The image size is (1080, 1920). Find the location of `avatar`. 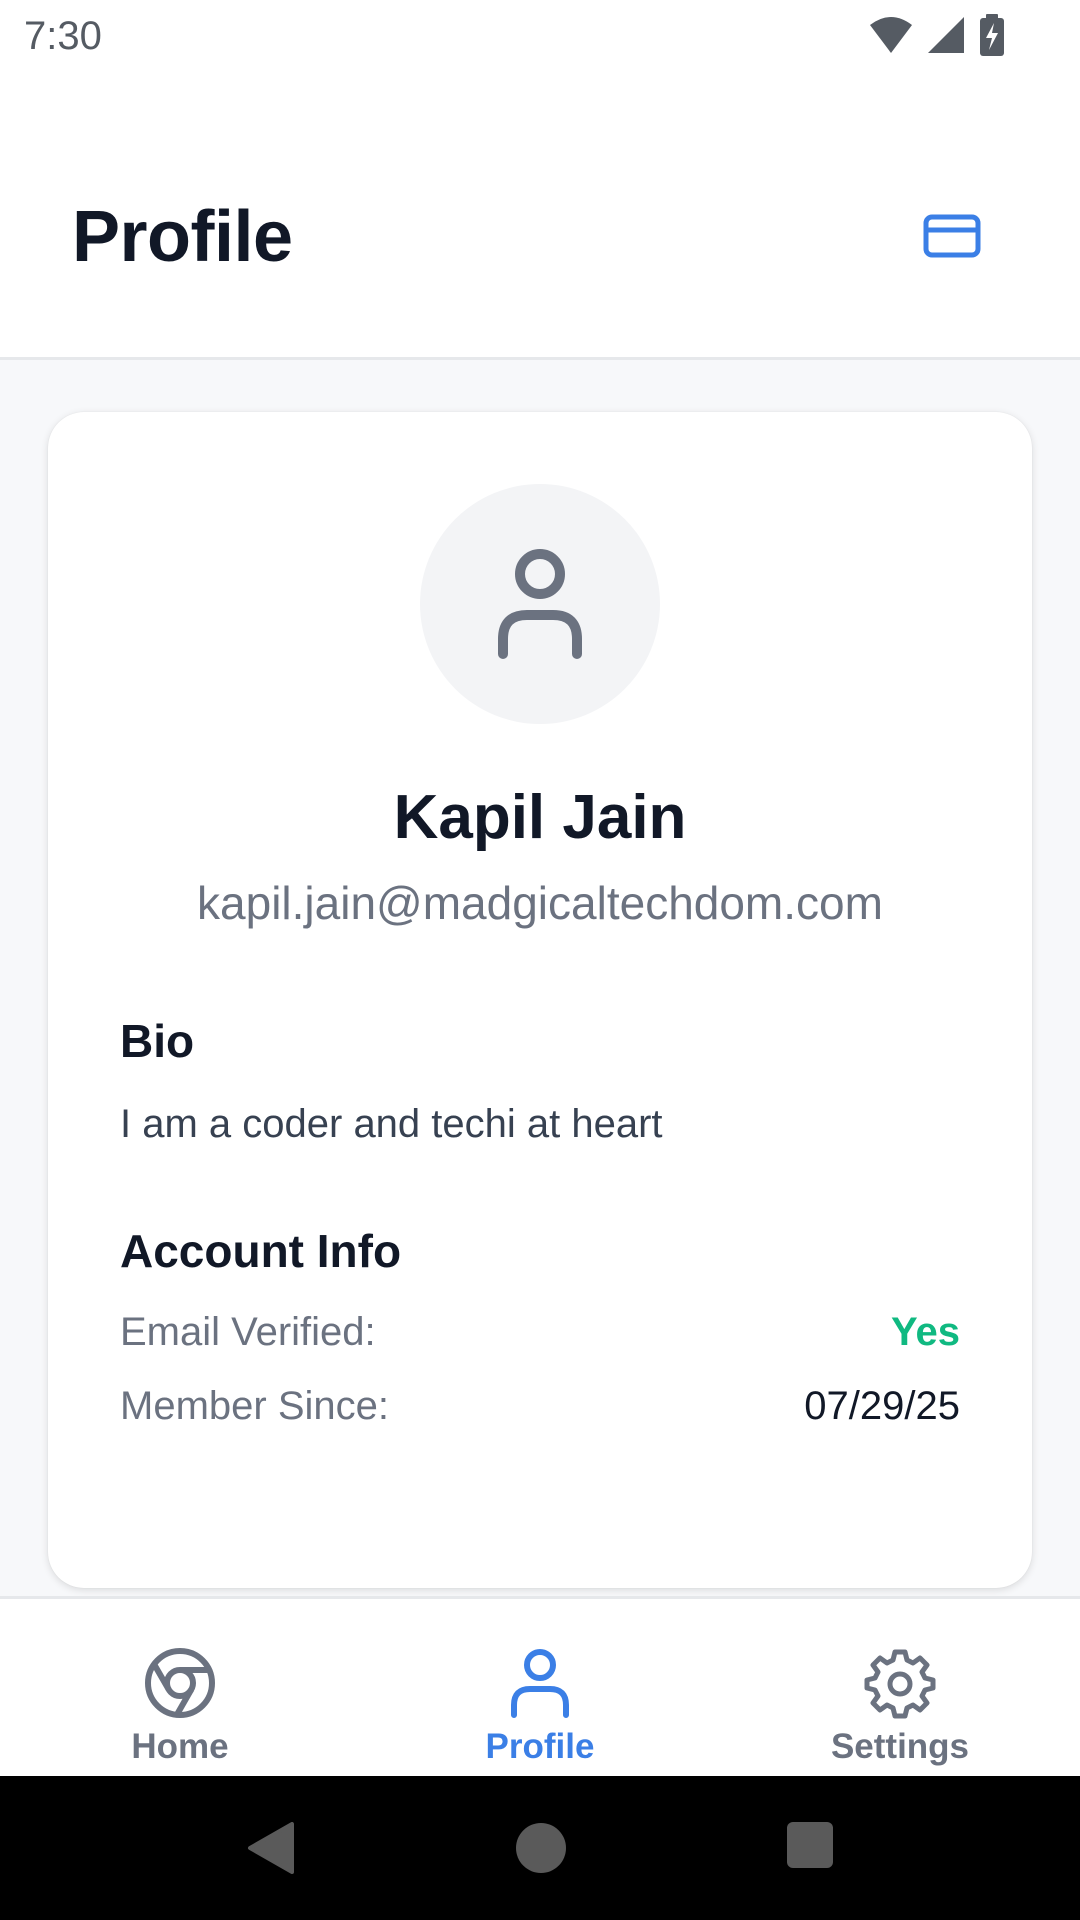

avatar is located at coordinates (540, 604).